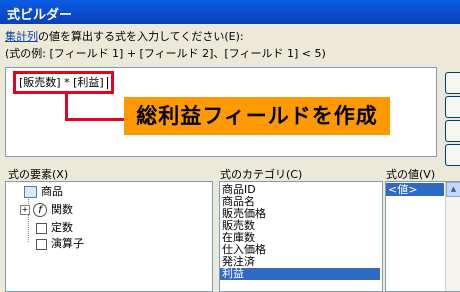 The width and height of the screenshot is (460, 292). I want to click on table-icon, so click(30, 192).